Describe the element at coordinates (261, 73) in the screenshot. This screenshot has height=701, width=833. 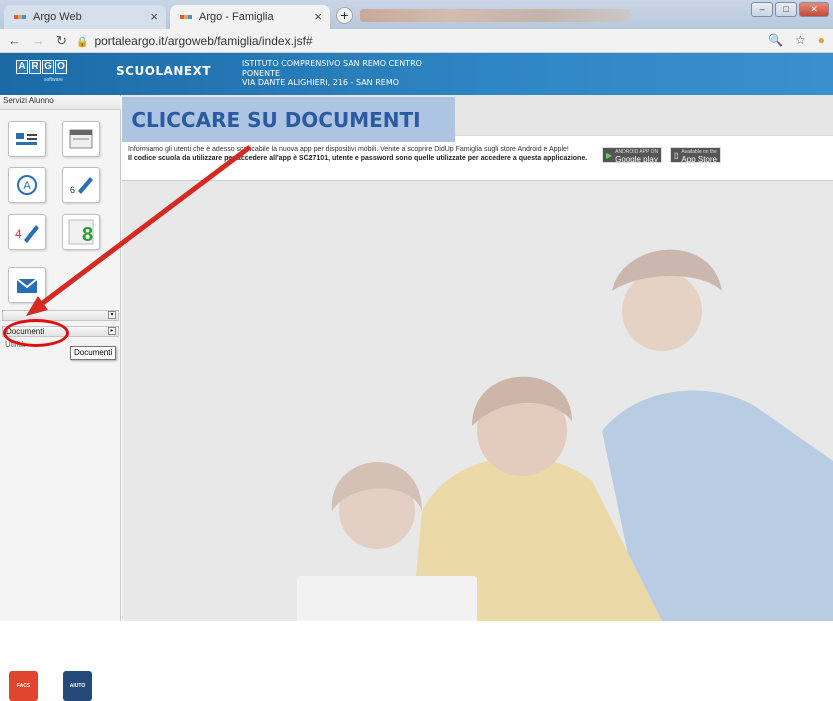
I see `school-name-2: PONENTE` at that location.